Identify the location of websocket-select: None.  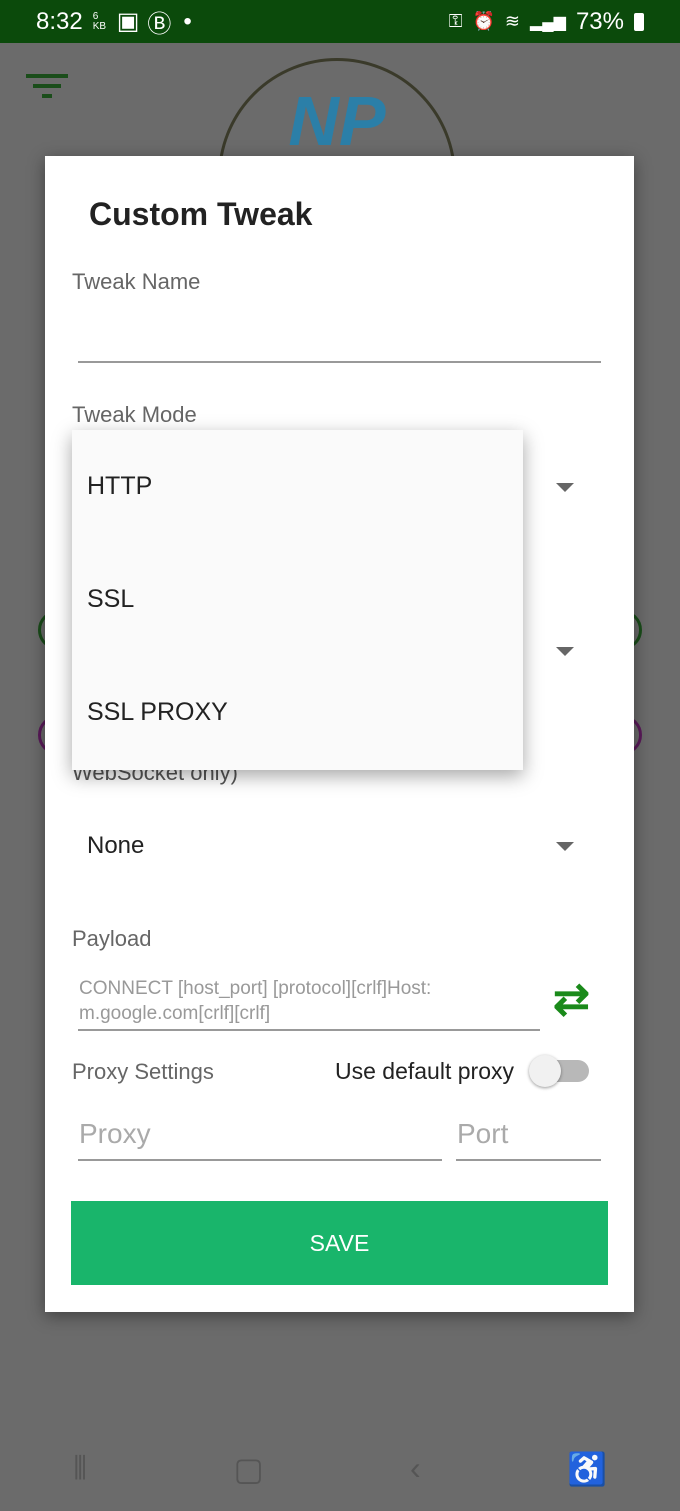
(115, 846).